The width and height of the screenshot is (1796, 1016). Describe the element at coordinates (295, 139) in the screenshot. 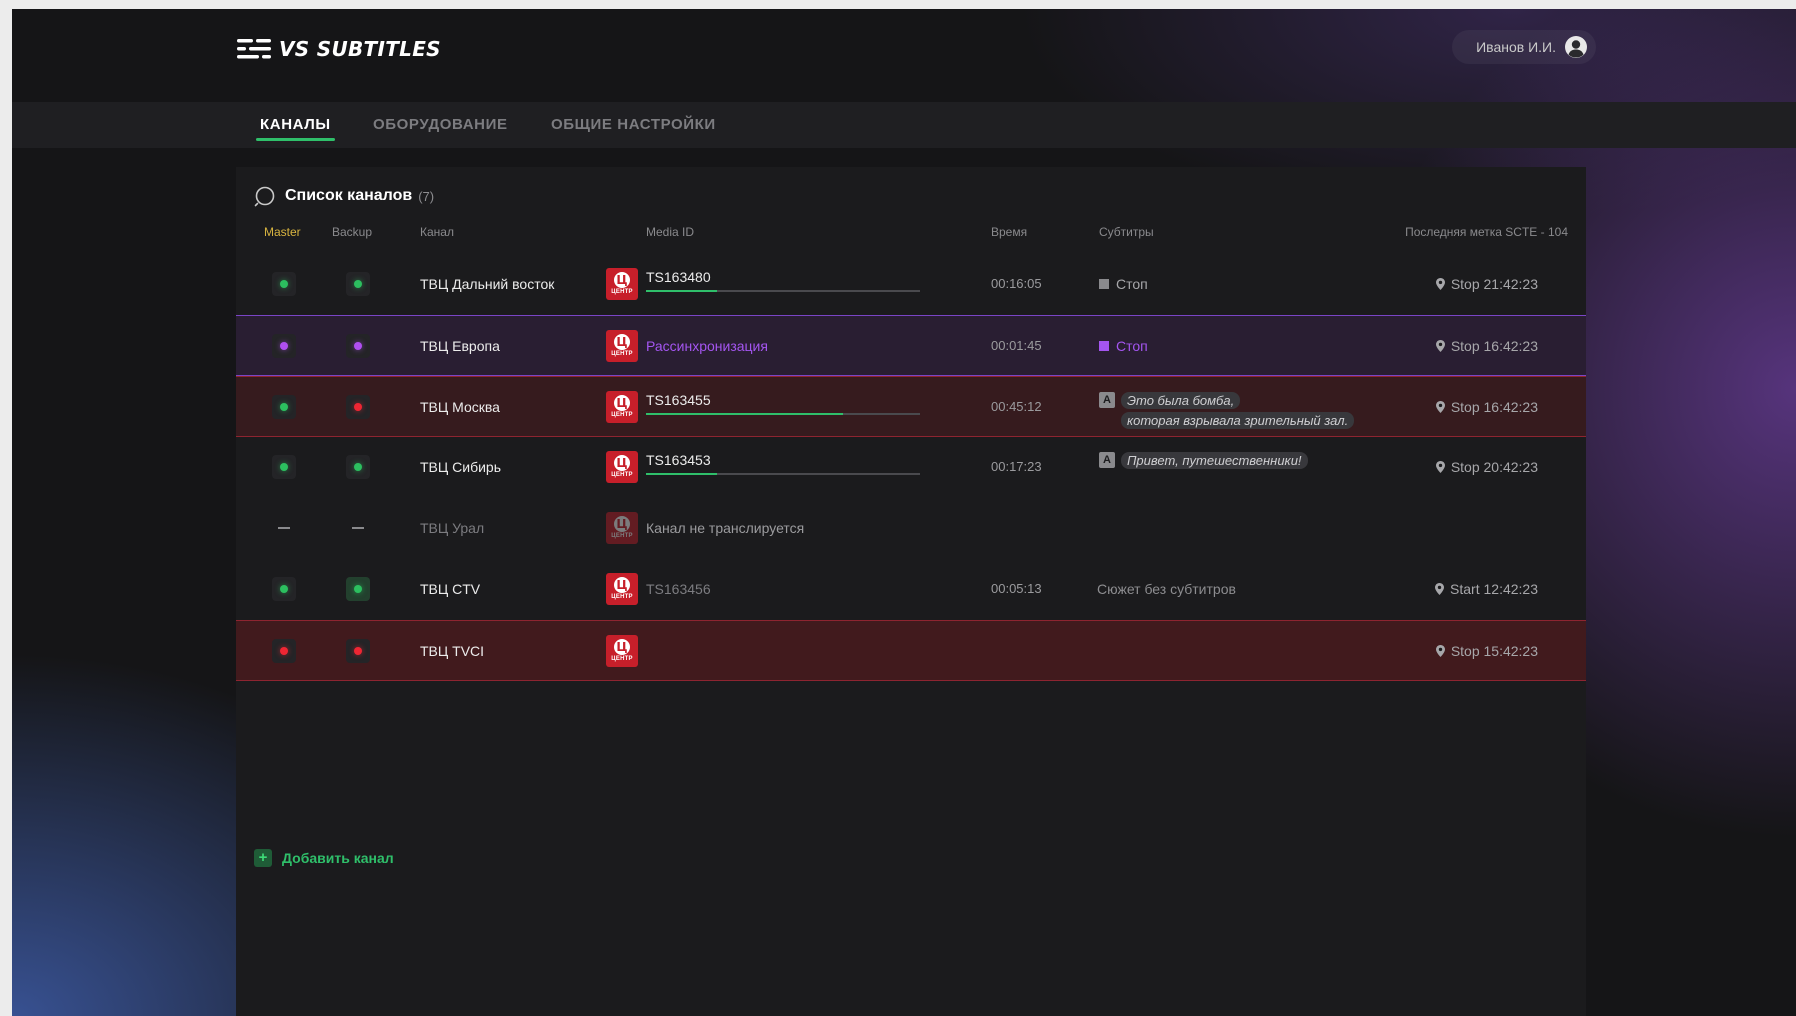

I see `active-tab-indicator` at that location.